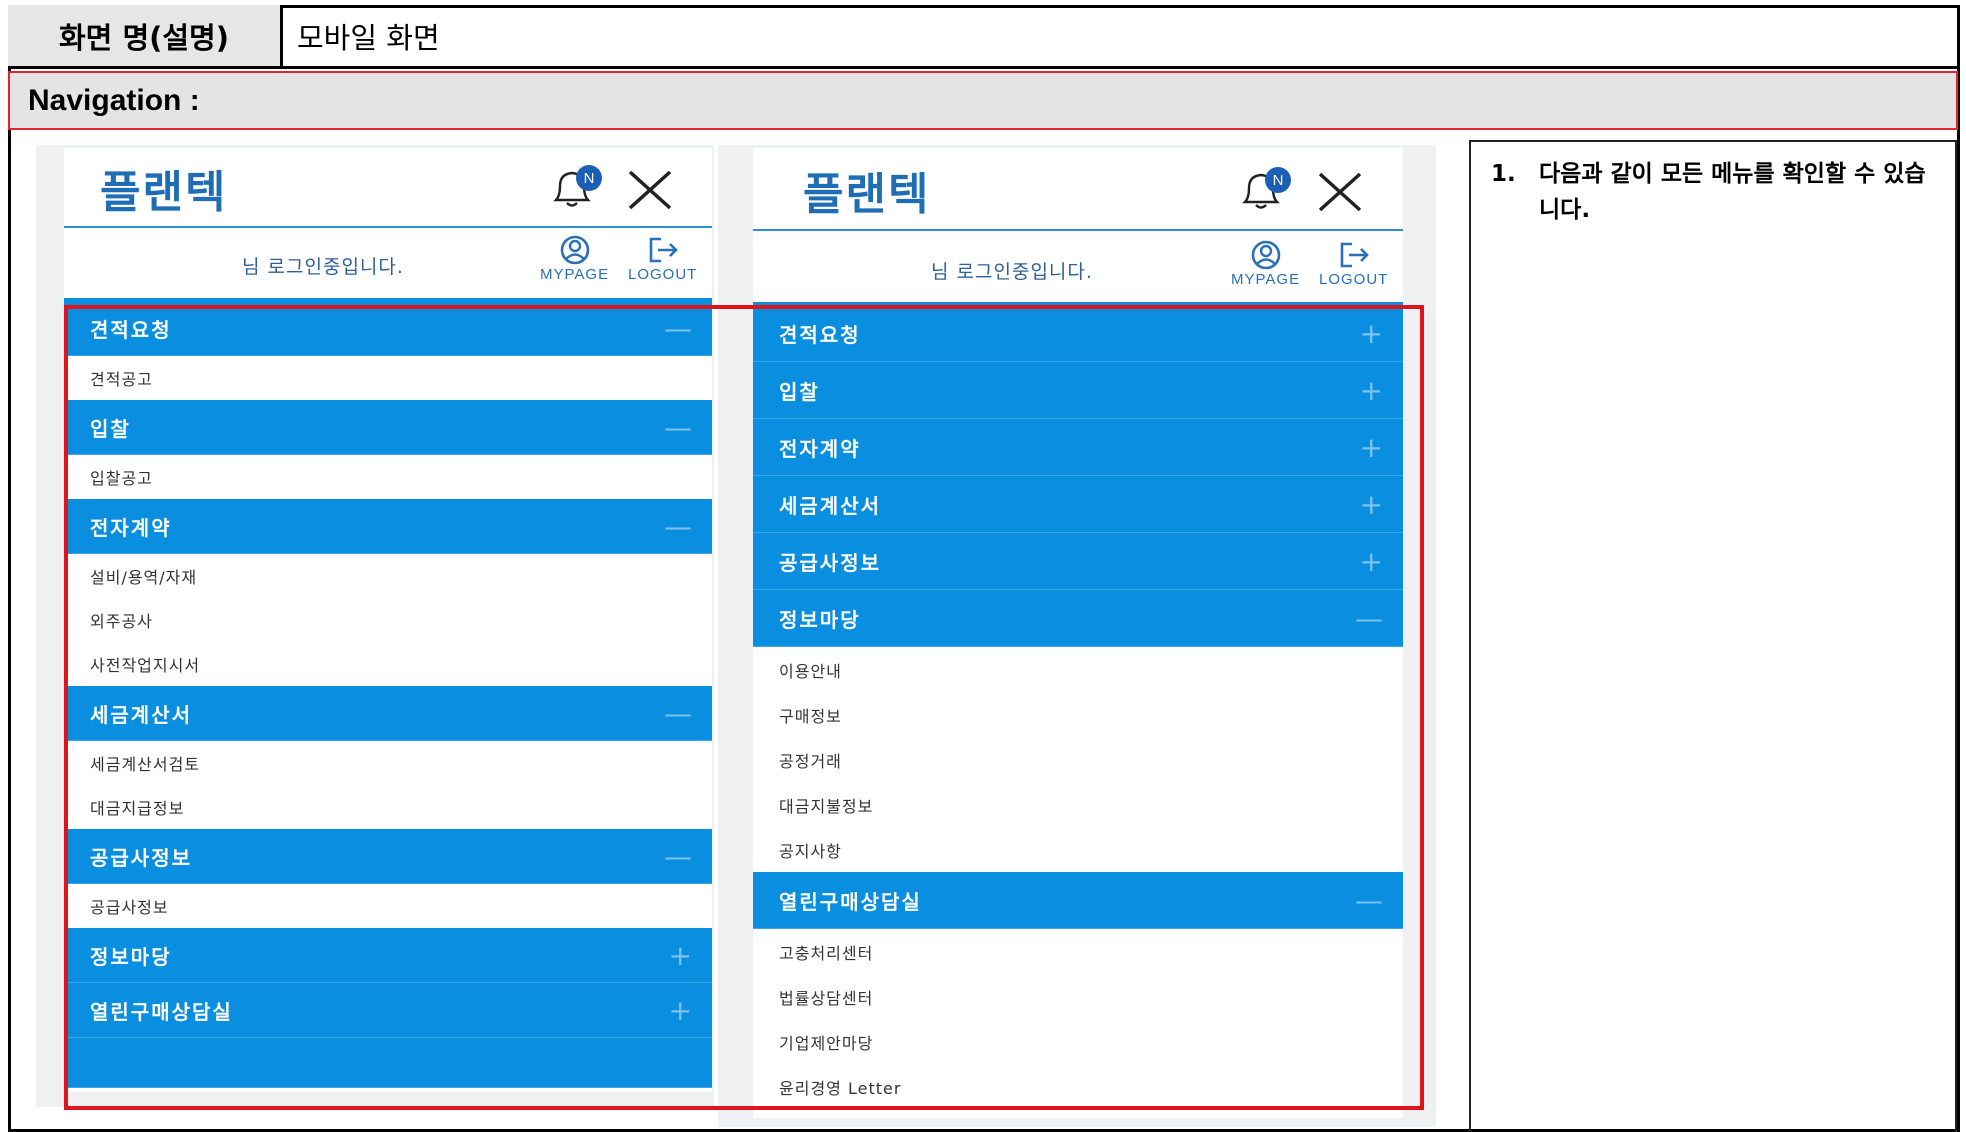 This screenshot has height=1132, width=1966. What do you see at coordinates (984, 67) in the screenshot?
I see `header-divider` at bounding box center [984, 67].